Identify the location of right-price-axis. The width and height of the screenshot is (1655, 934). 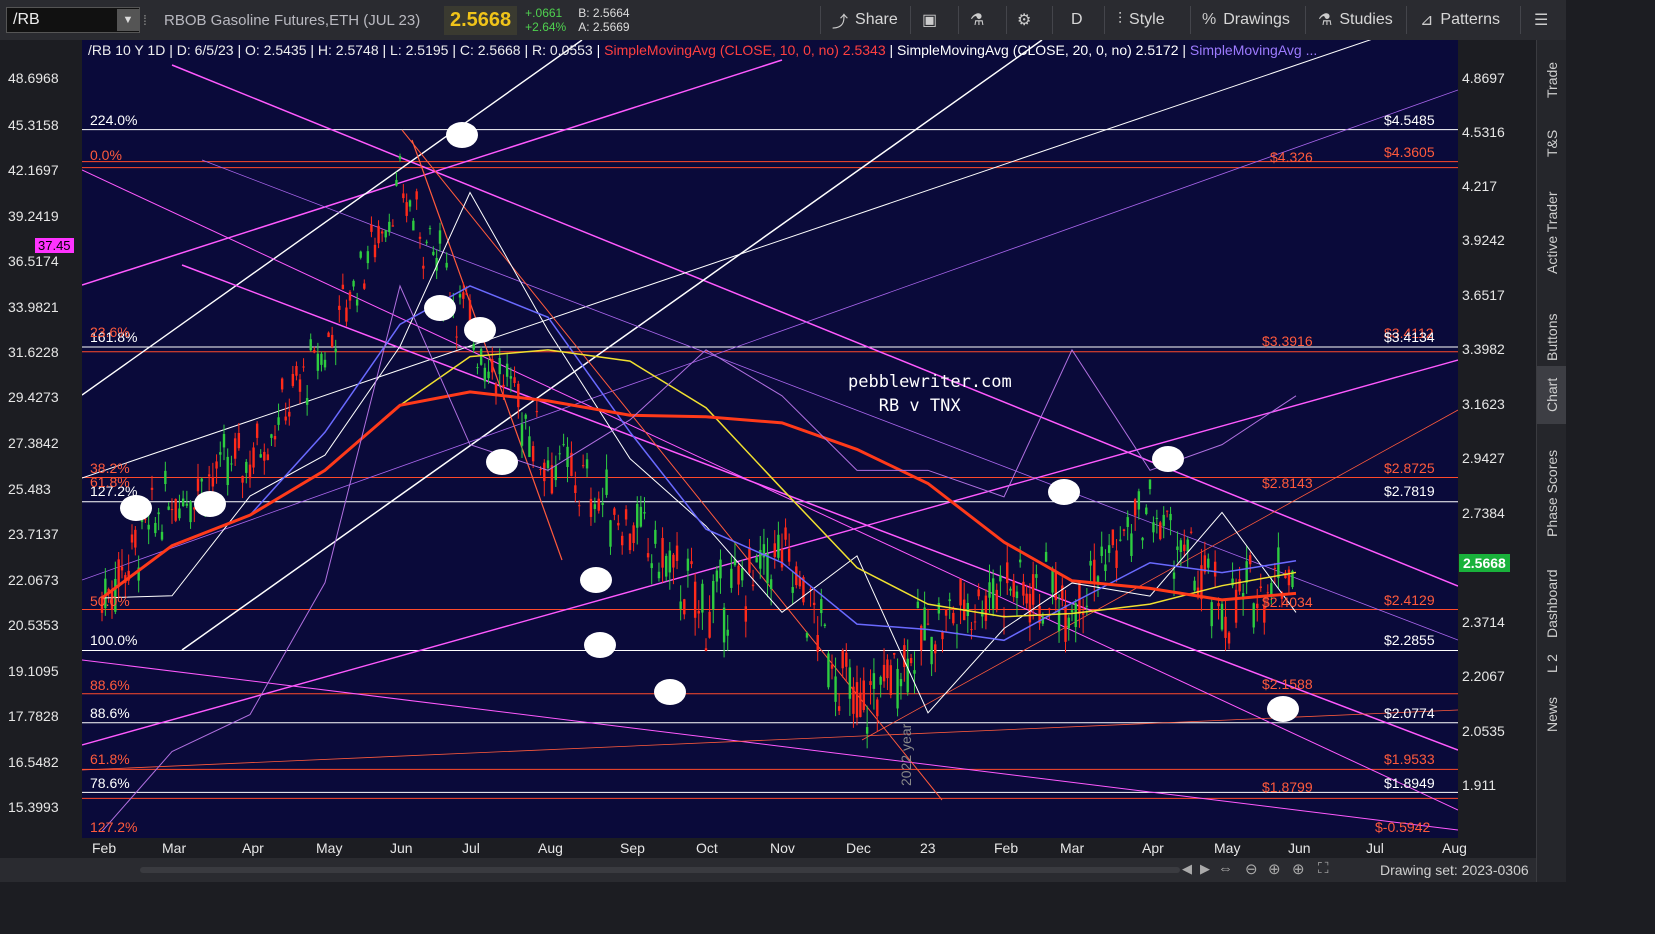
(1497, 439).